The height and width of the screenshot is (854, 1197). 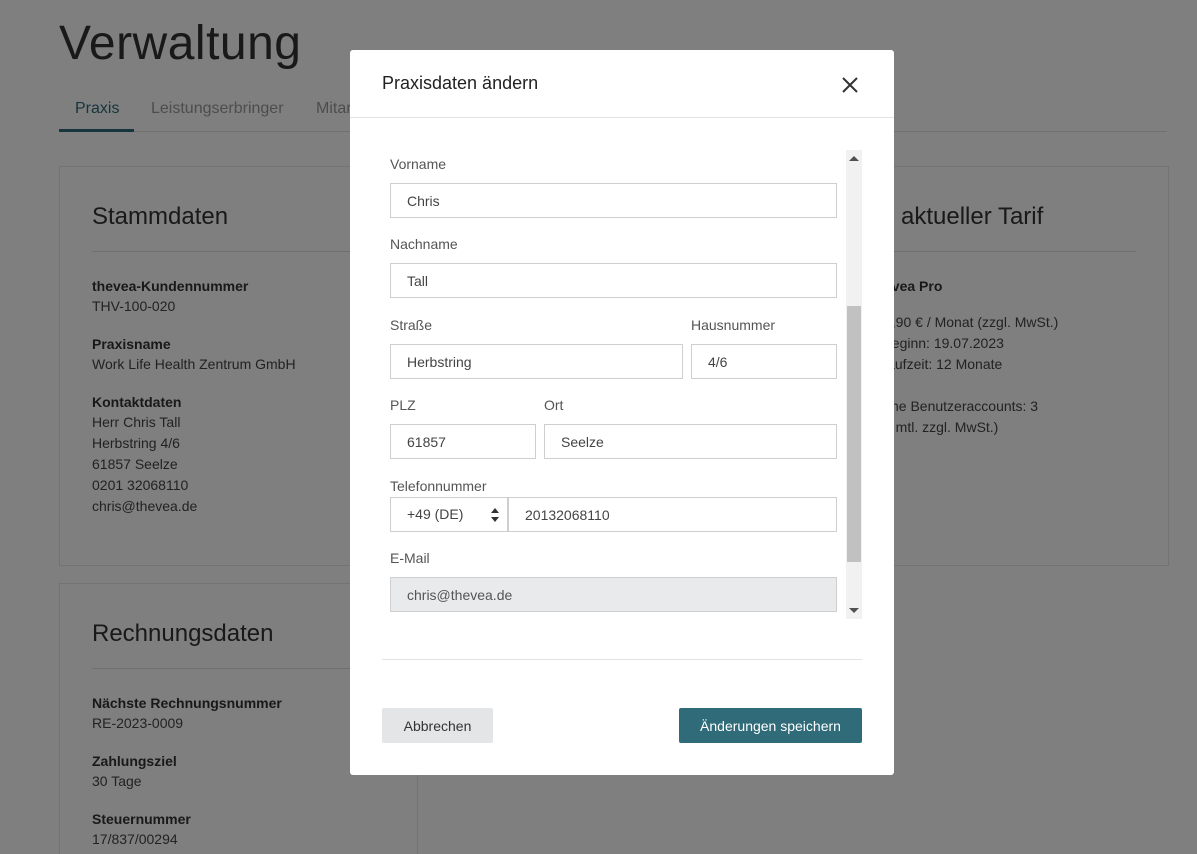 I want to click on scroll-down-arrow-icon, so click(x=854, y=610).